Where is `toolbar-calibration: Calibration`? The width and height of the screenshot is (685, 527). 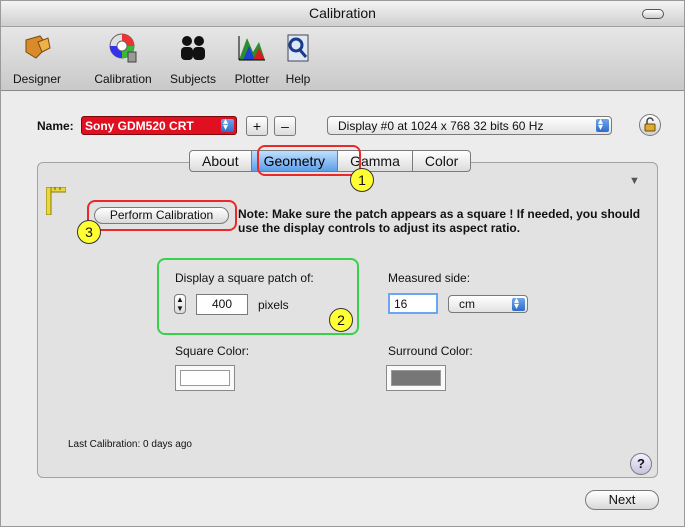 toolbar-calibration: Calibration is located at coordinates (123, 59).